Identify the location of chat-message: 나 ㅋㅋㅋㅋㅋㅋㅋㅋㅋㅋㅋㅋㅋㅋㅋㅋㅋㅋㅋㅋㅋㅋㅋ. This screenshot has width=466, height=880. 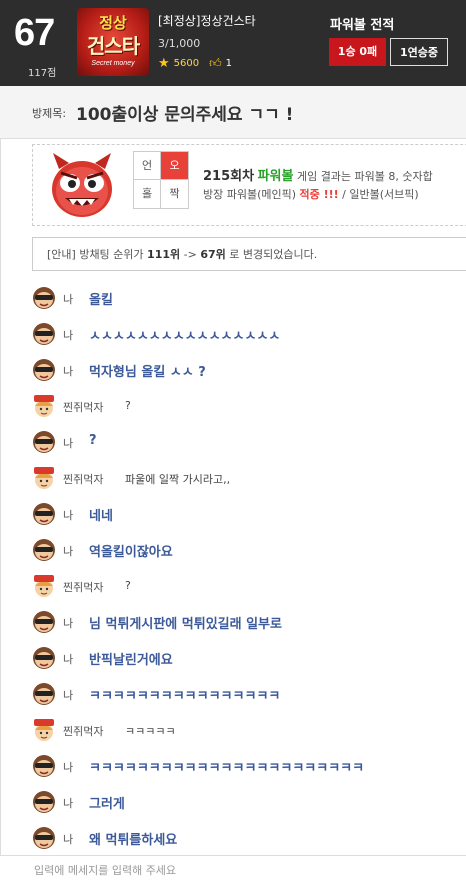
(249, 767).